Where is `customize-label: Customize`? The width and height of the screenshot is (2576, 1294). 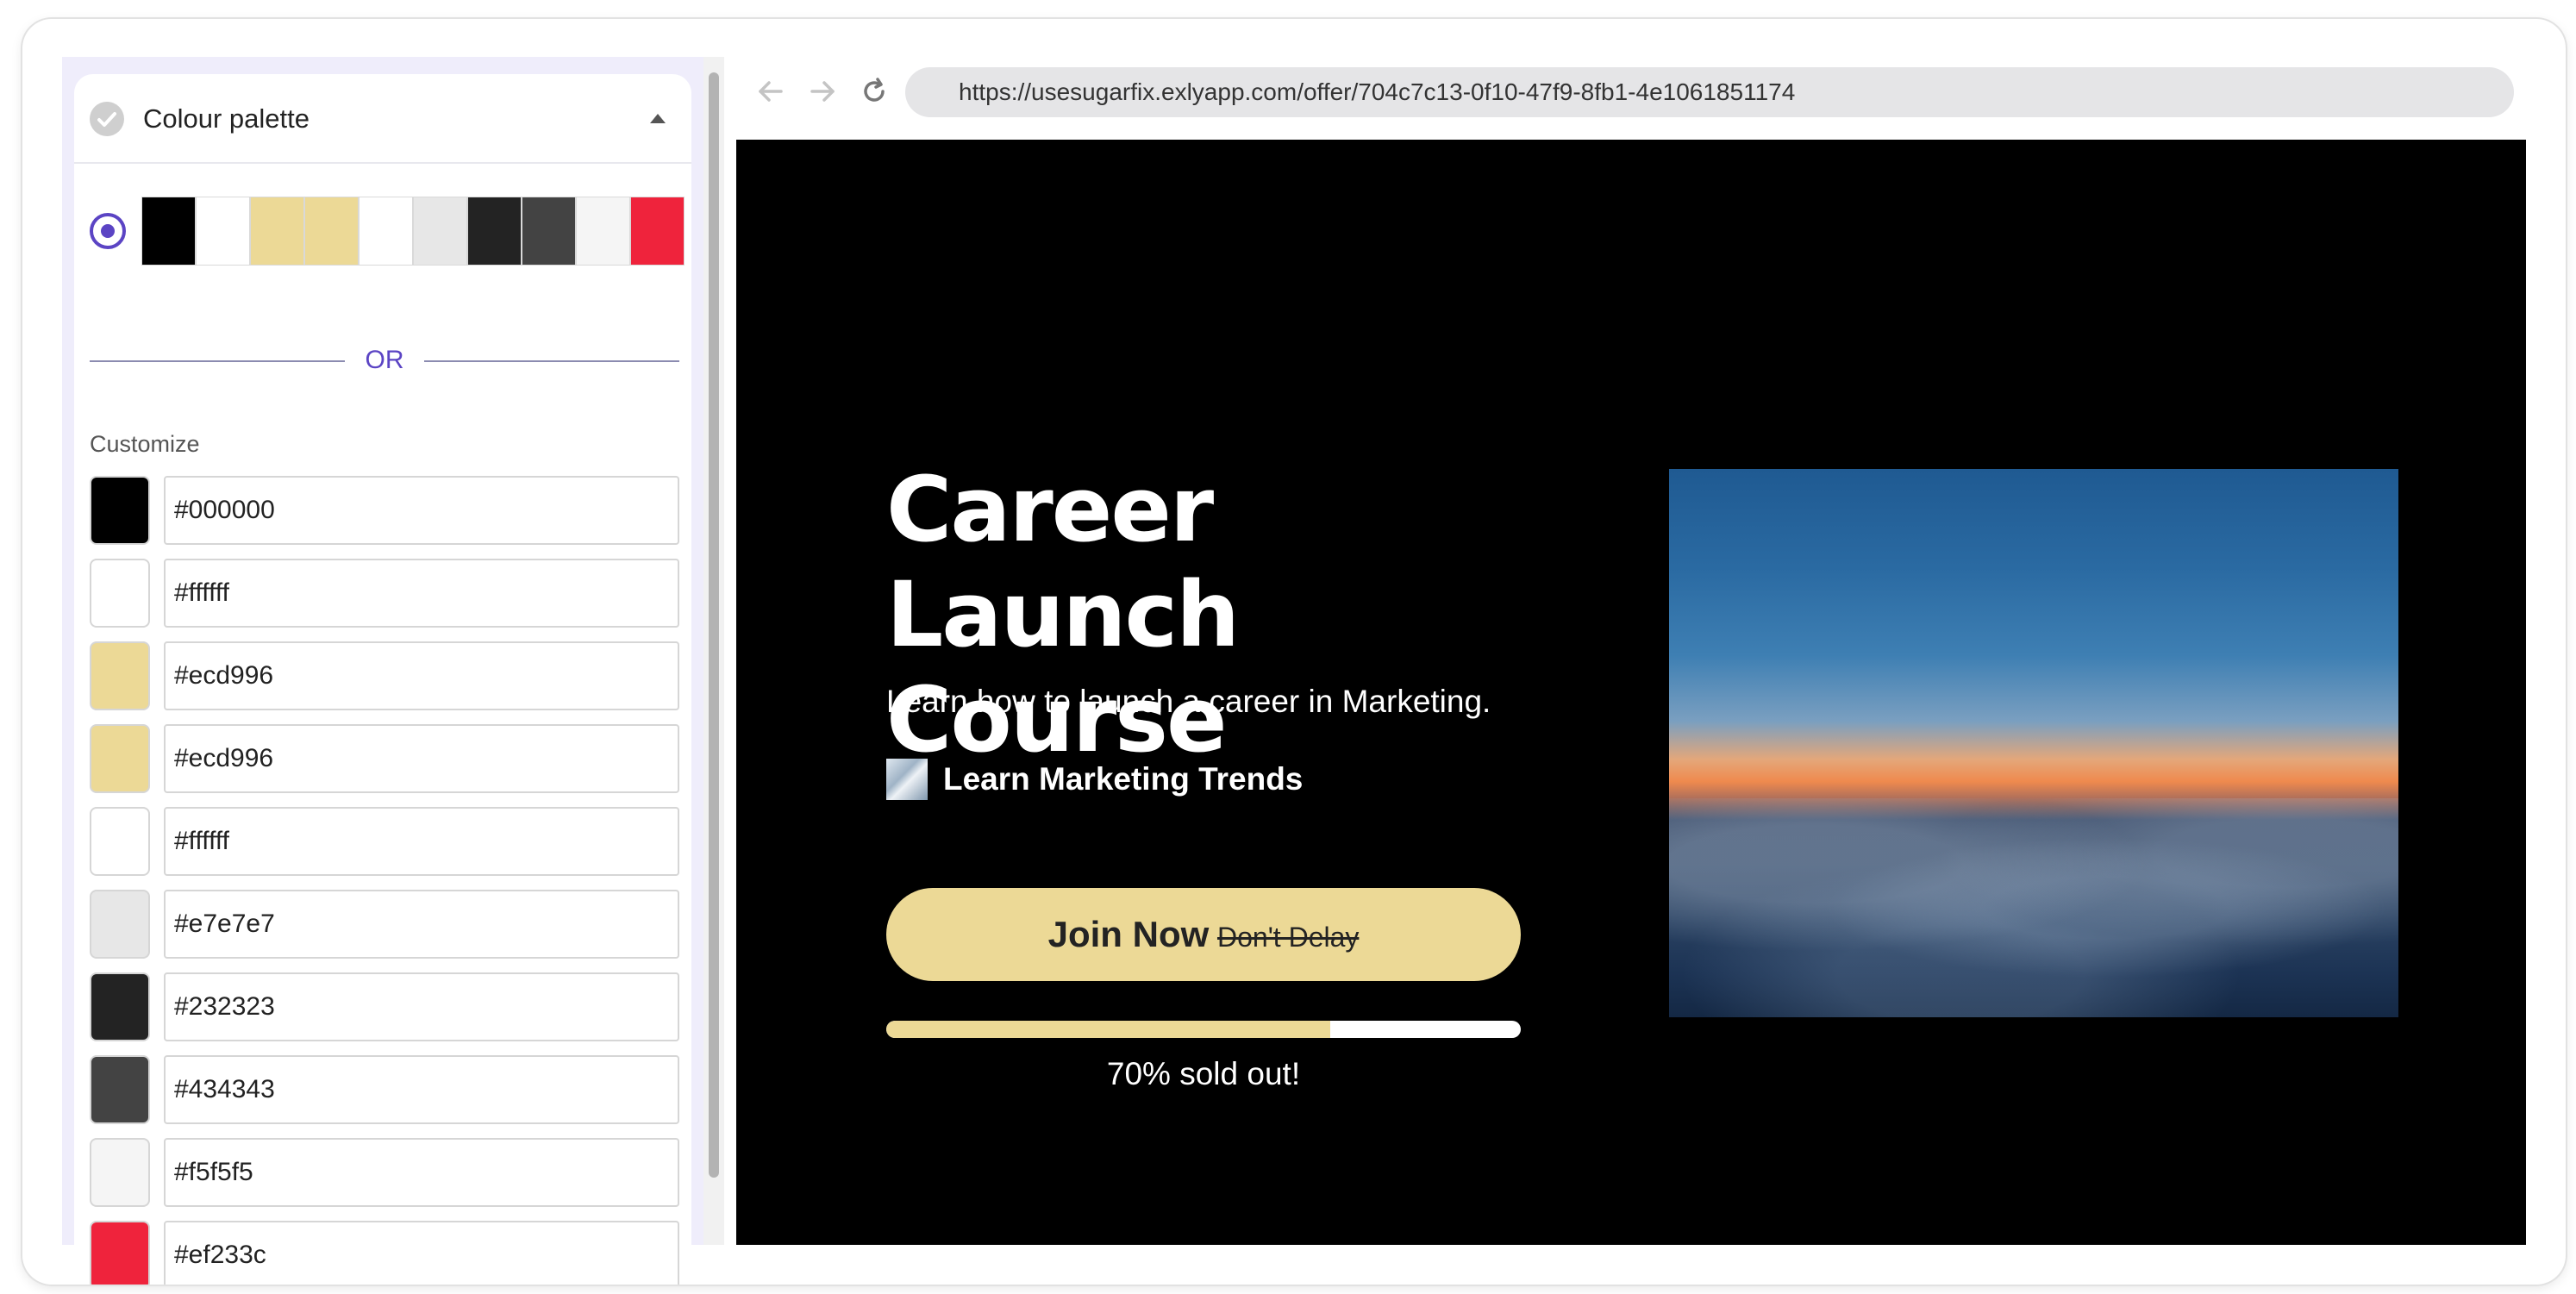
customize-label: Customize is located at coordinates (145, 444).